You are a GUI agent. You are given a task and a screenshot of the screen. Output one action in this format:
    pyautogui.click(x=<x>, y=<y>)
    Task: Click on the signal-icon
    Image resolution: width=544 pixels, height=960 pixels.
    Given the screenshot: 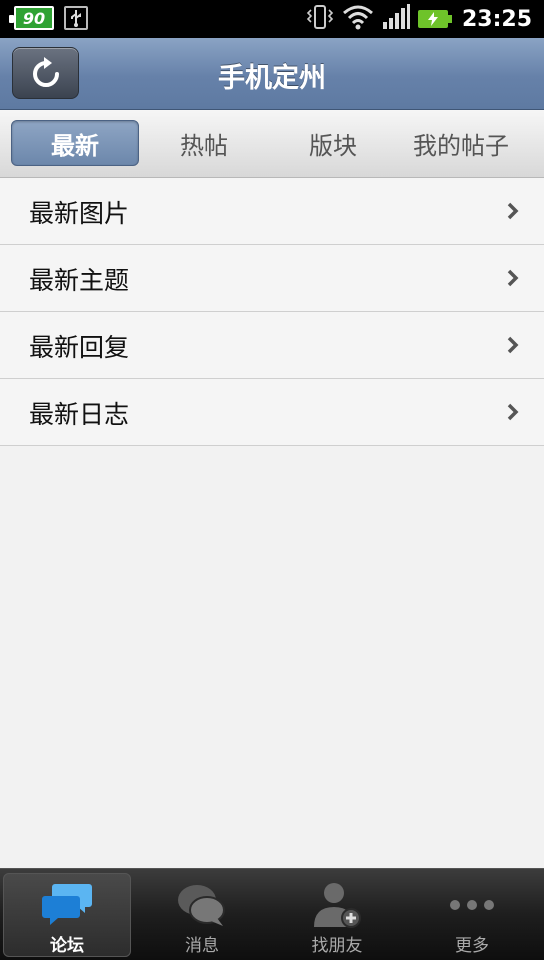 What is the action you would take?
    pyautogui.click(x=396, y=19)
    